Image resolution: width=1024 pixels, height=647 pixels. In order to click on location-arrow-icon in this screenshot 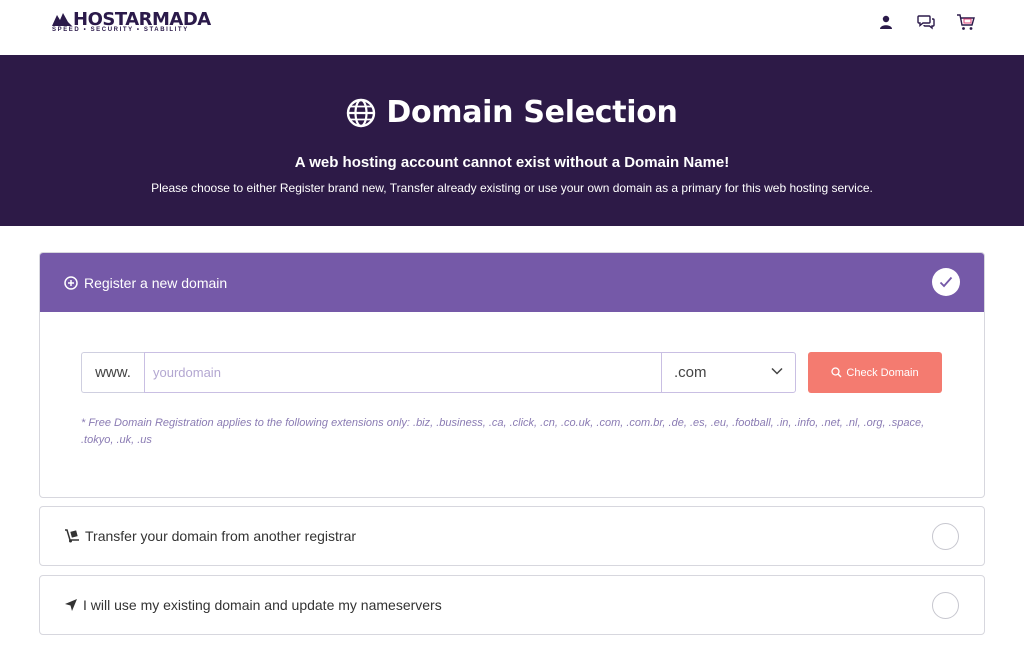, I will do `click(71, 605)`.